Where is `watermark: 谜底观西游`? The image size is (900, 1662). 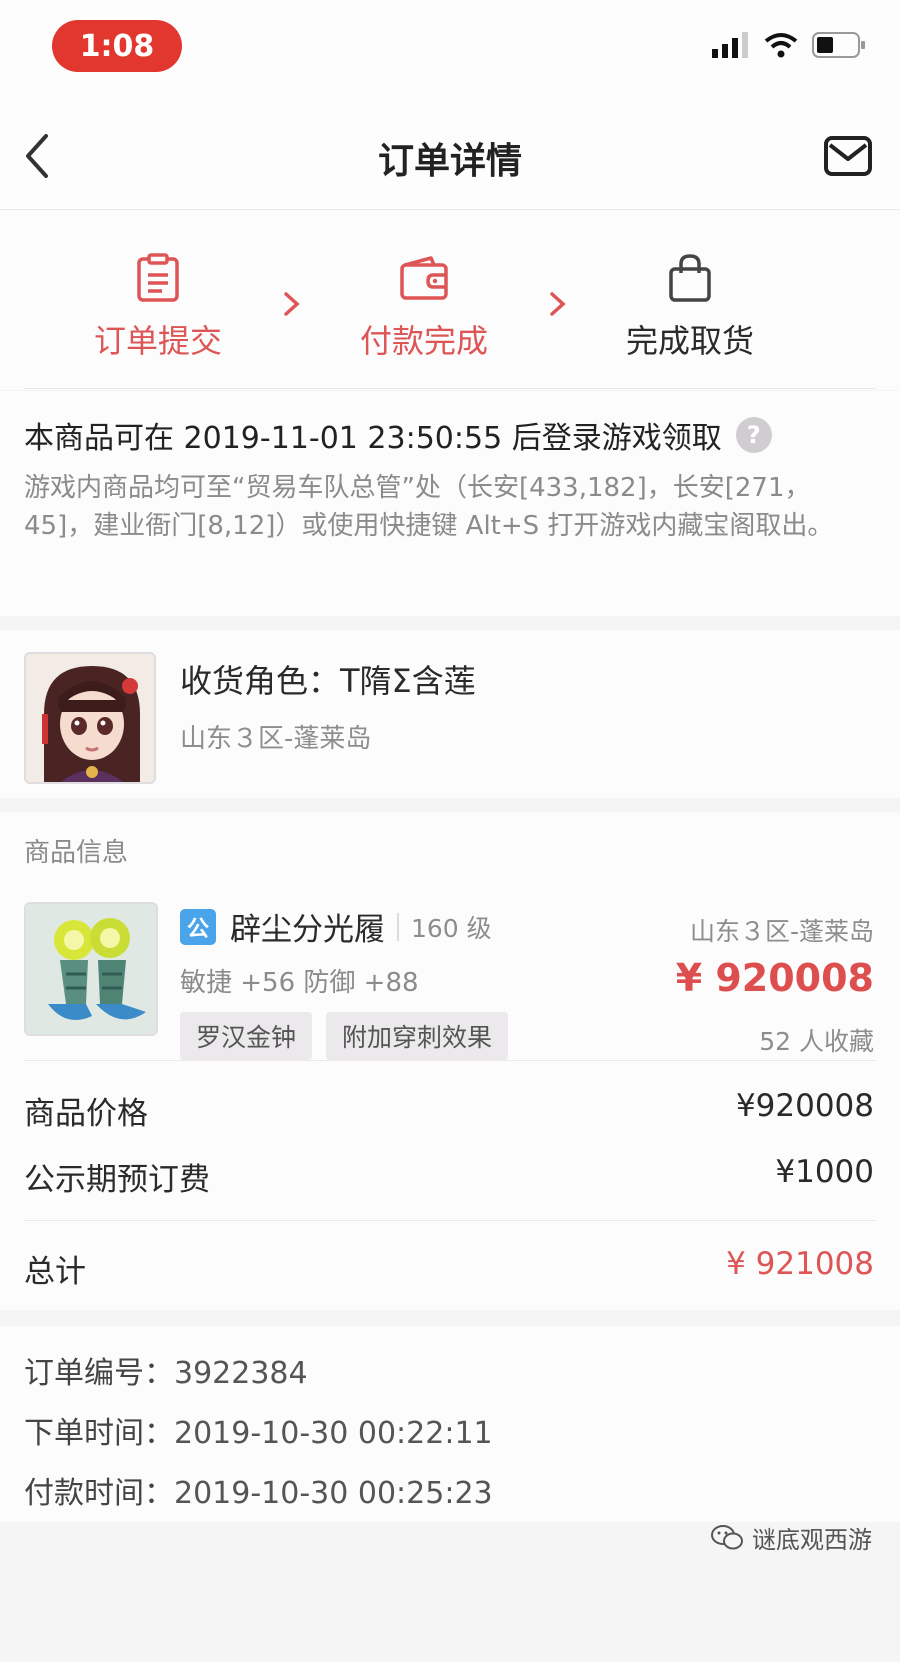
watermark: 谜底观西游 is located at coordinates (791, 1537).